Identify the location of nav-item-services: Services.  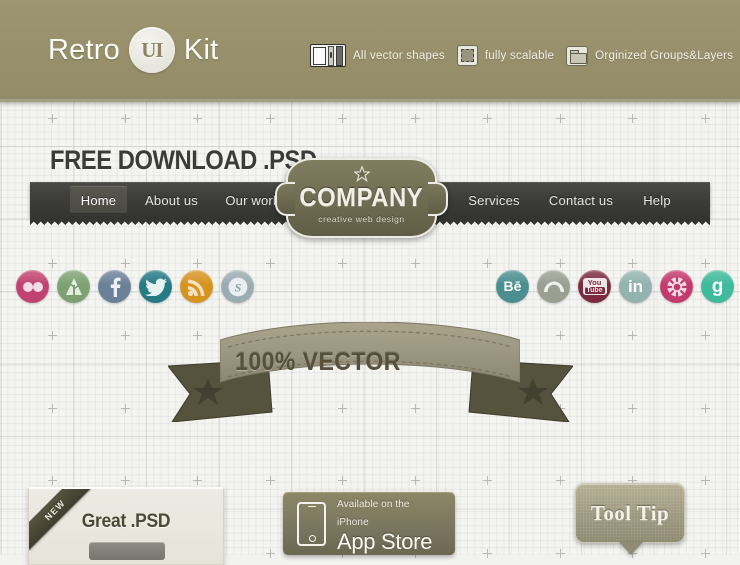
(494, 200).